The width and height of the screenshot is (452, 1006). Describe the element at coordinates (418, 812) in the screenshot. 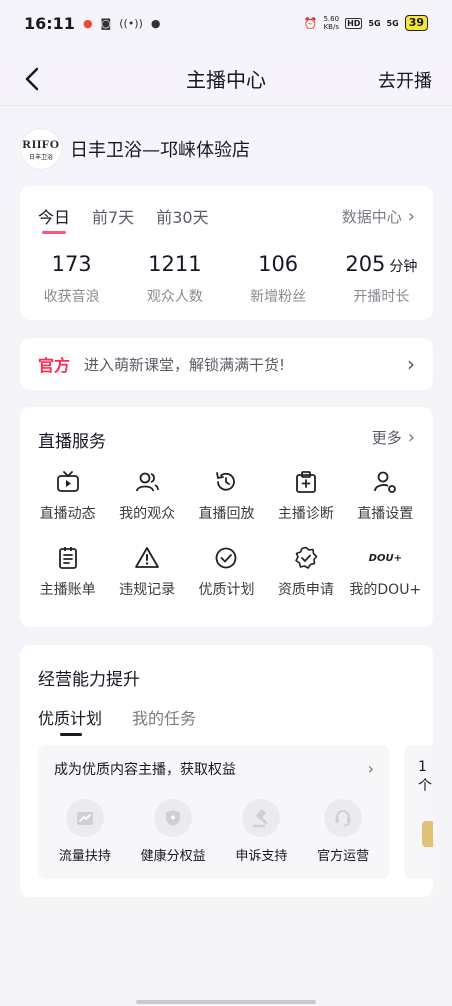

I see `next-plan-card-peek: 1个` at that location.